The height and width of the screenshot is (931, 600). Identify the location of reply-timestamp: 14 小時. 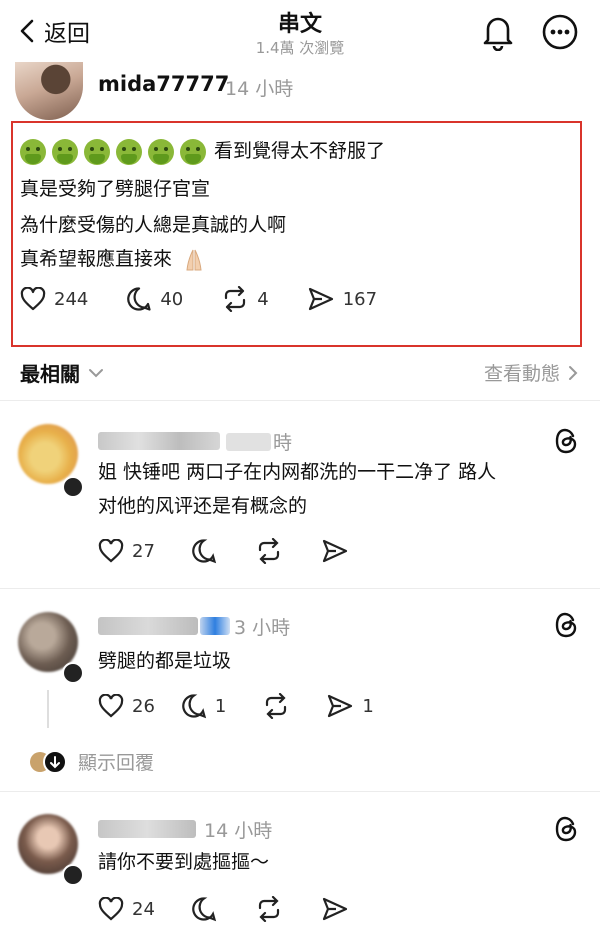
(238, 831).